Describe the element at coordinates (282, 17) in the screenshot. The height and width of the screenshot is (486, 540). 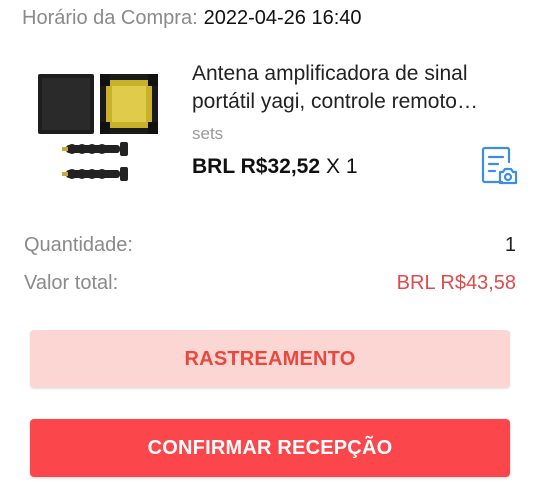
I see `purchase-time-value: 2022-04-26 16:40` at that location.